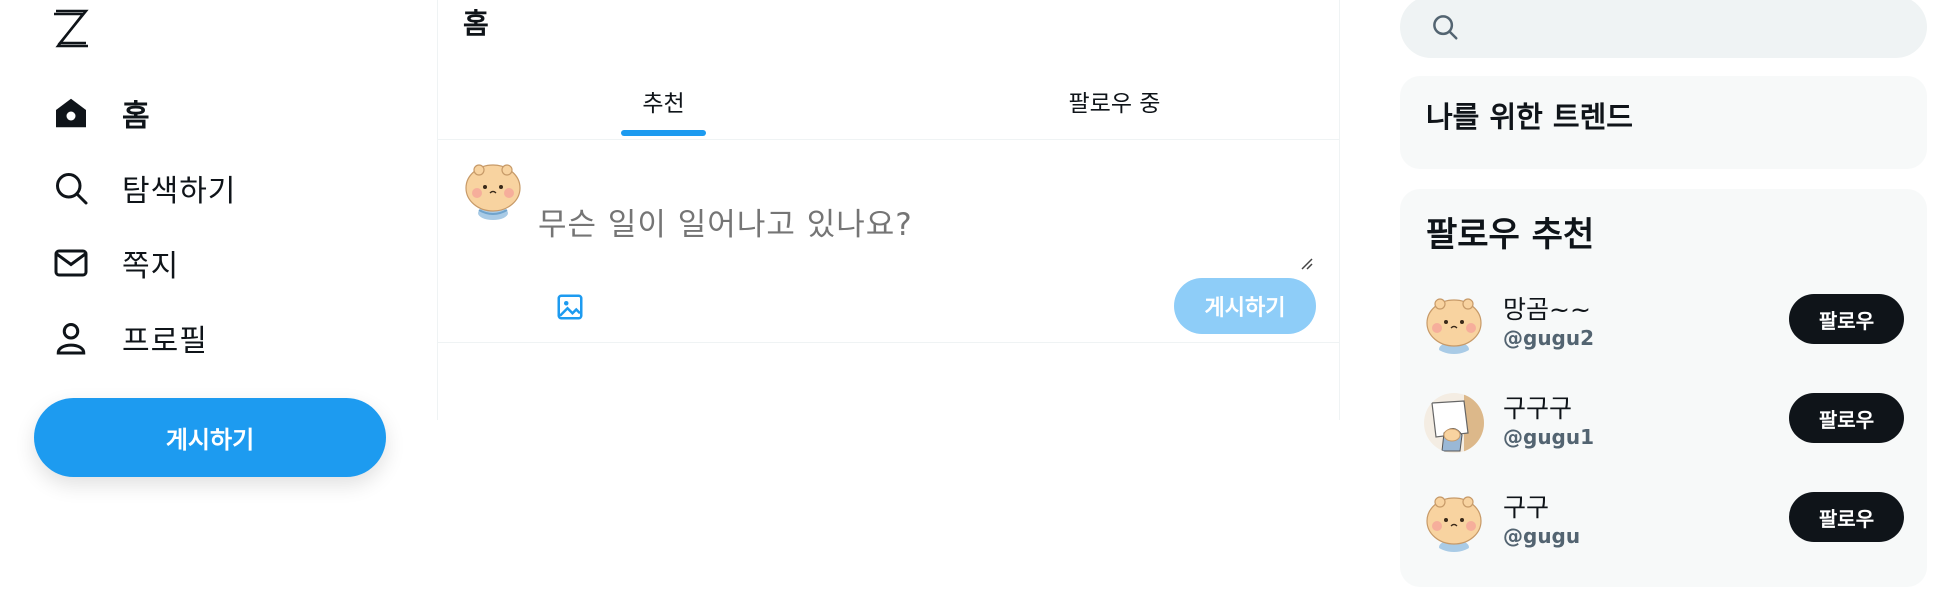 This screenshot has width=1953, height=607. I want to click on follow-suggestion: 망곰~~ @gugu2 팔로우, so click(1663, 326).